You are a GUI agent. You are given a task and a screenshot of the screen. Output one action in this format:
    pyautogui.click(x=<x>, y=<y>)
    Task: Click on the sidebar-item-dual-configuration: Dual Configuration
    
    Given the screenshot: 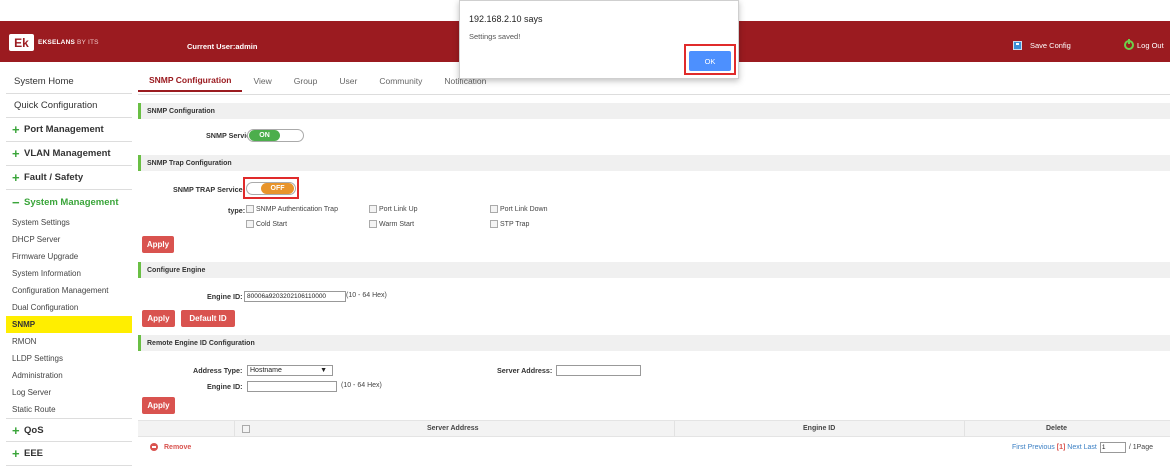 What is the action you would take?
    pyautogui.click(x=69, y=307)
    